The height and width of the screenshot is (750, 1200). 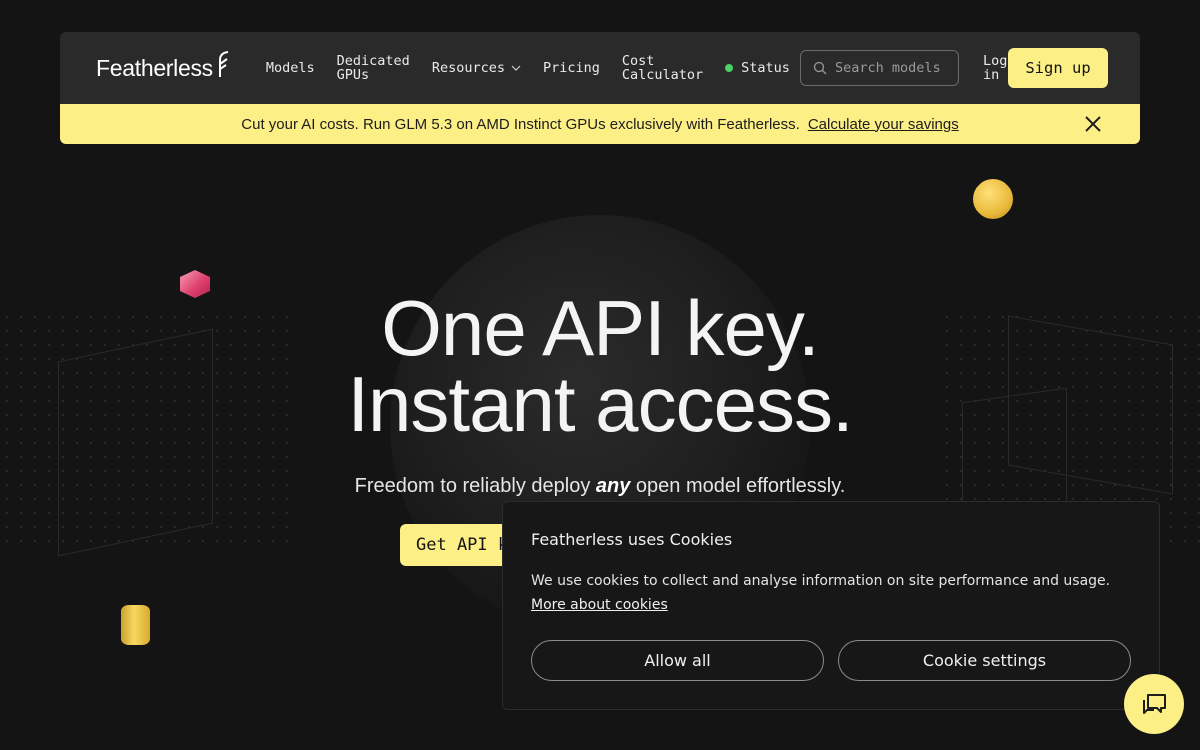 I want to click on nav-models: Models, so click(x=290, y=68).